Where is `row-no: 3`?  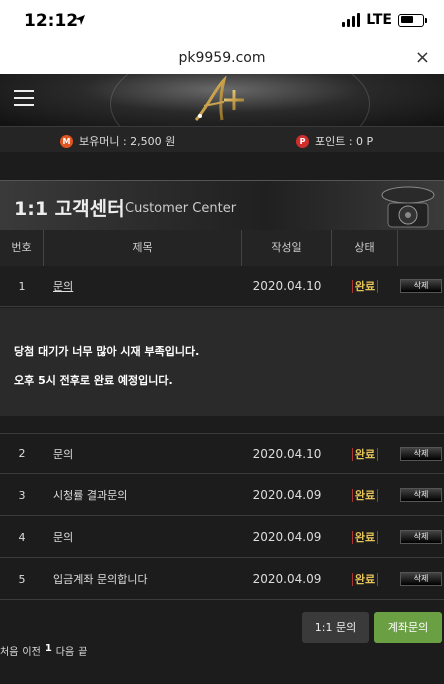
row-no: 3 is located at coordinates (22, 495).